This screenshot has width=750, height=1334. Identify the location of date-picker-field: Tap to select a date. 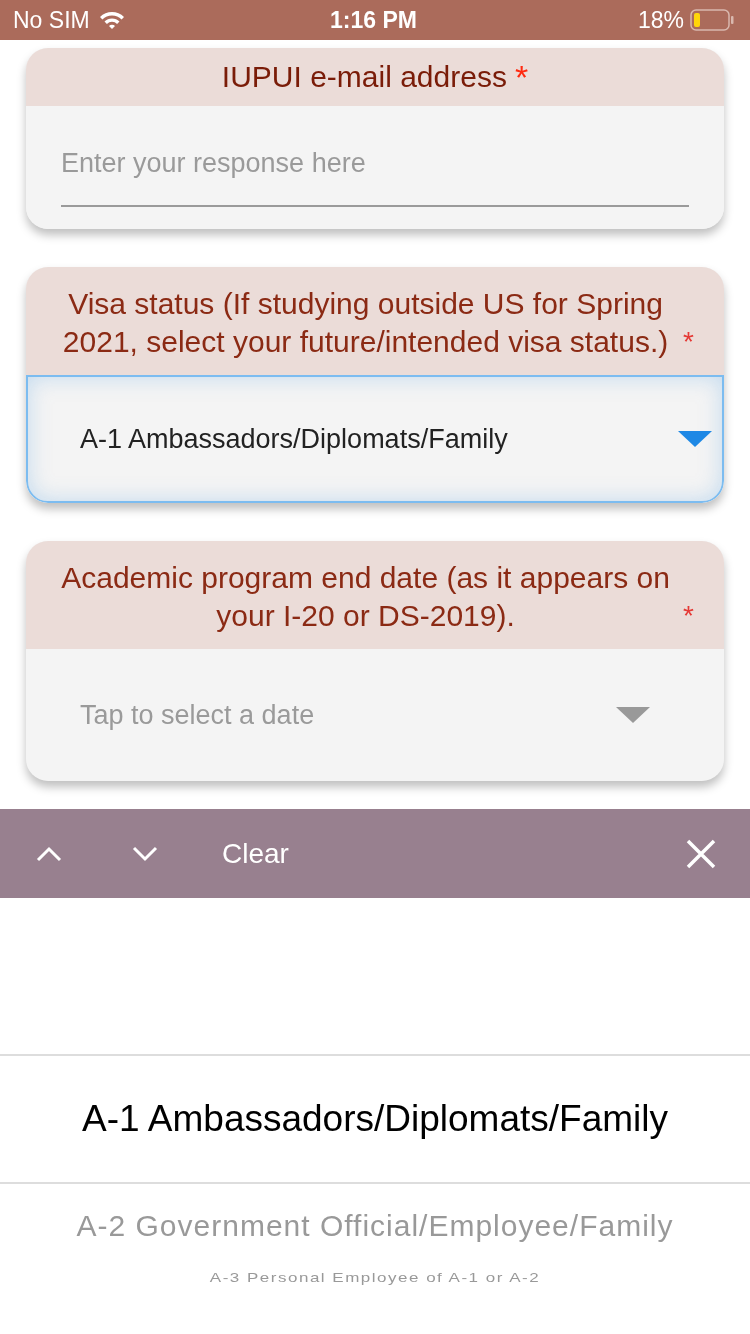
(375, 715).